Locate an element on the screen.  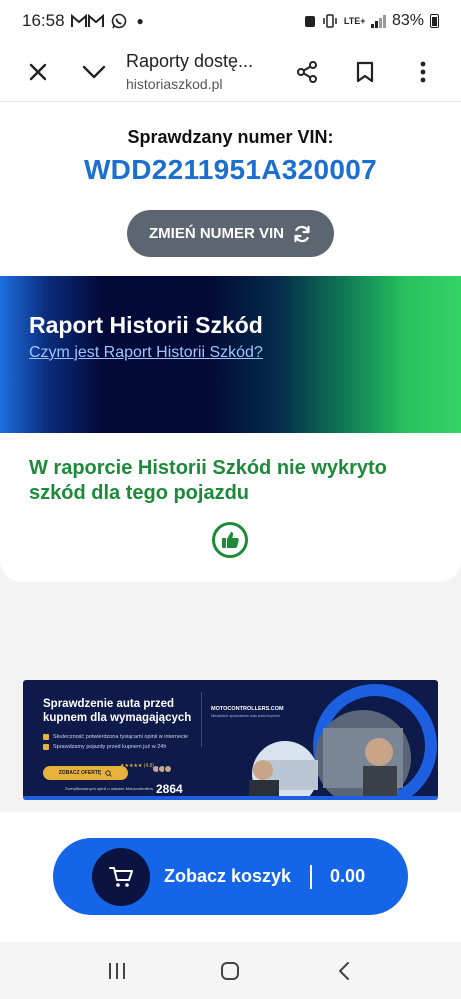
whatsapp-icon is located at coordinates (119, 21).